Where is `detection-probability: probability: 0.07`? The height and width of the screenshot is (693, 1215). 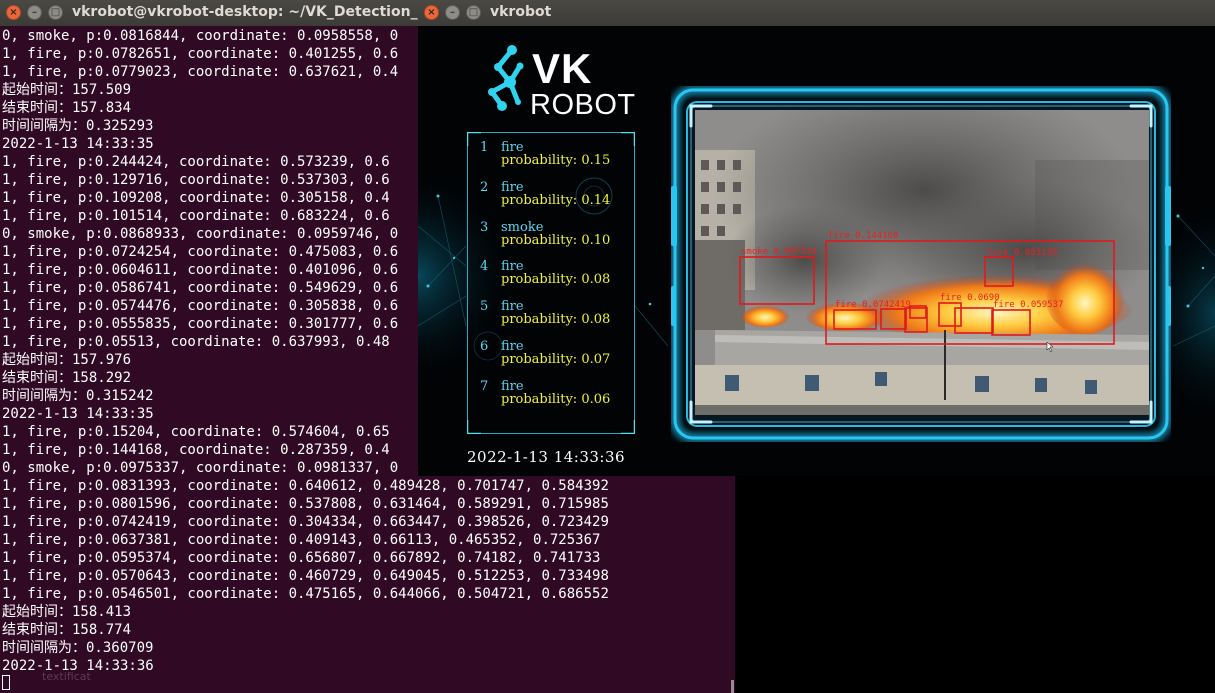 detection-probability: probability: 0.07 is located at coordinates (555, 359).